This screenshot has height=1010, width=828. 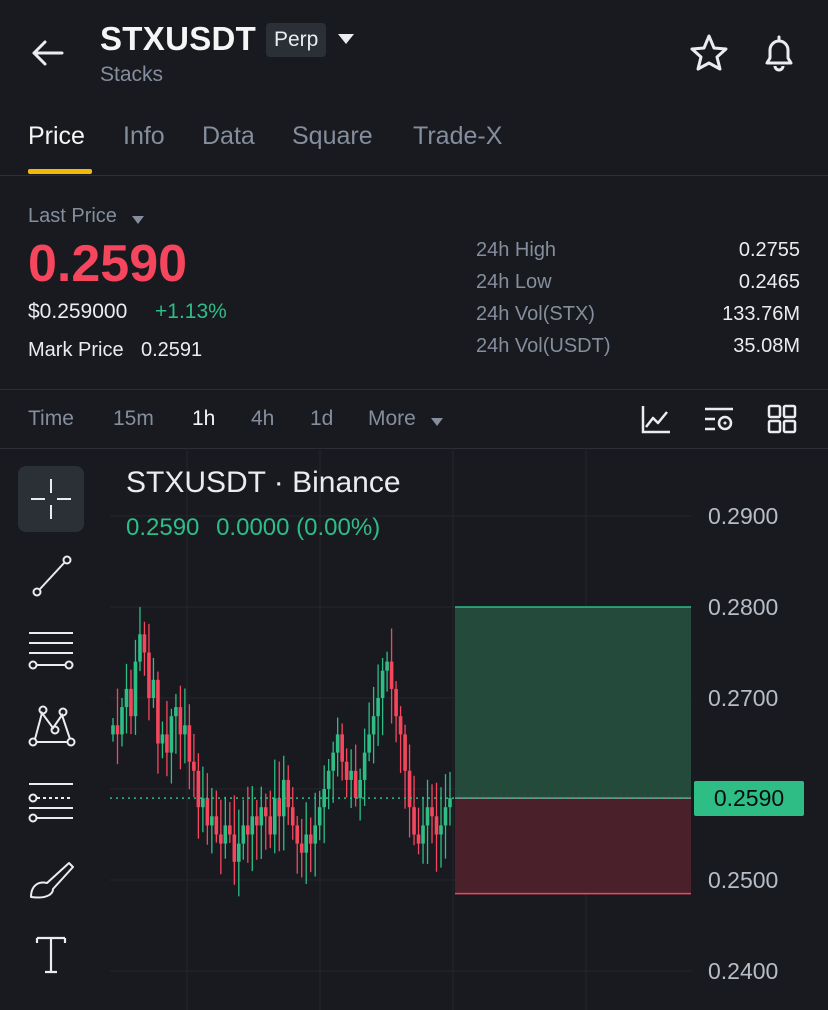 I want to click on y-axis-label: 0.2500, so click(x=743, y=880).